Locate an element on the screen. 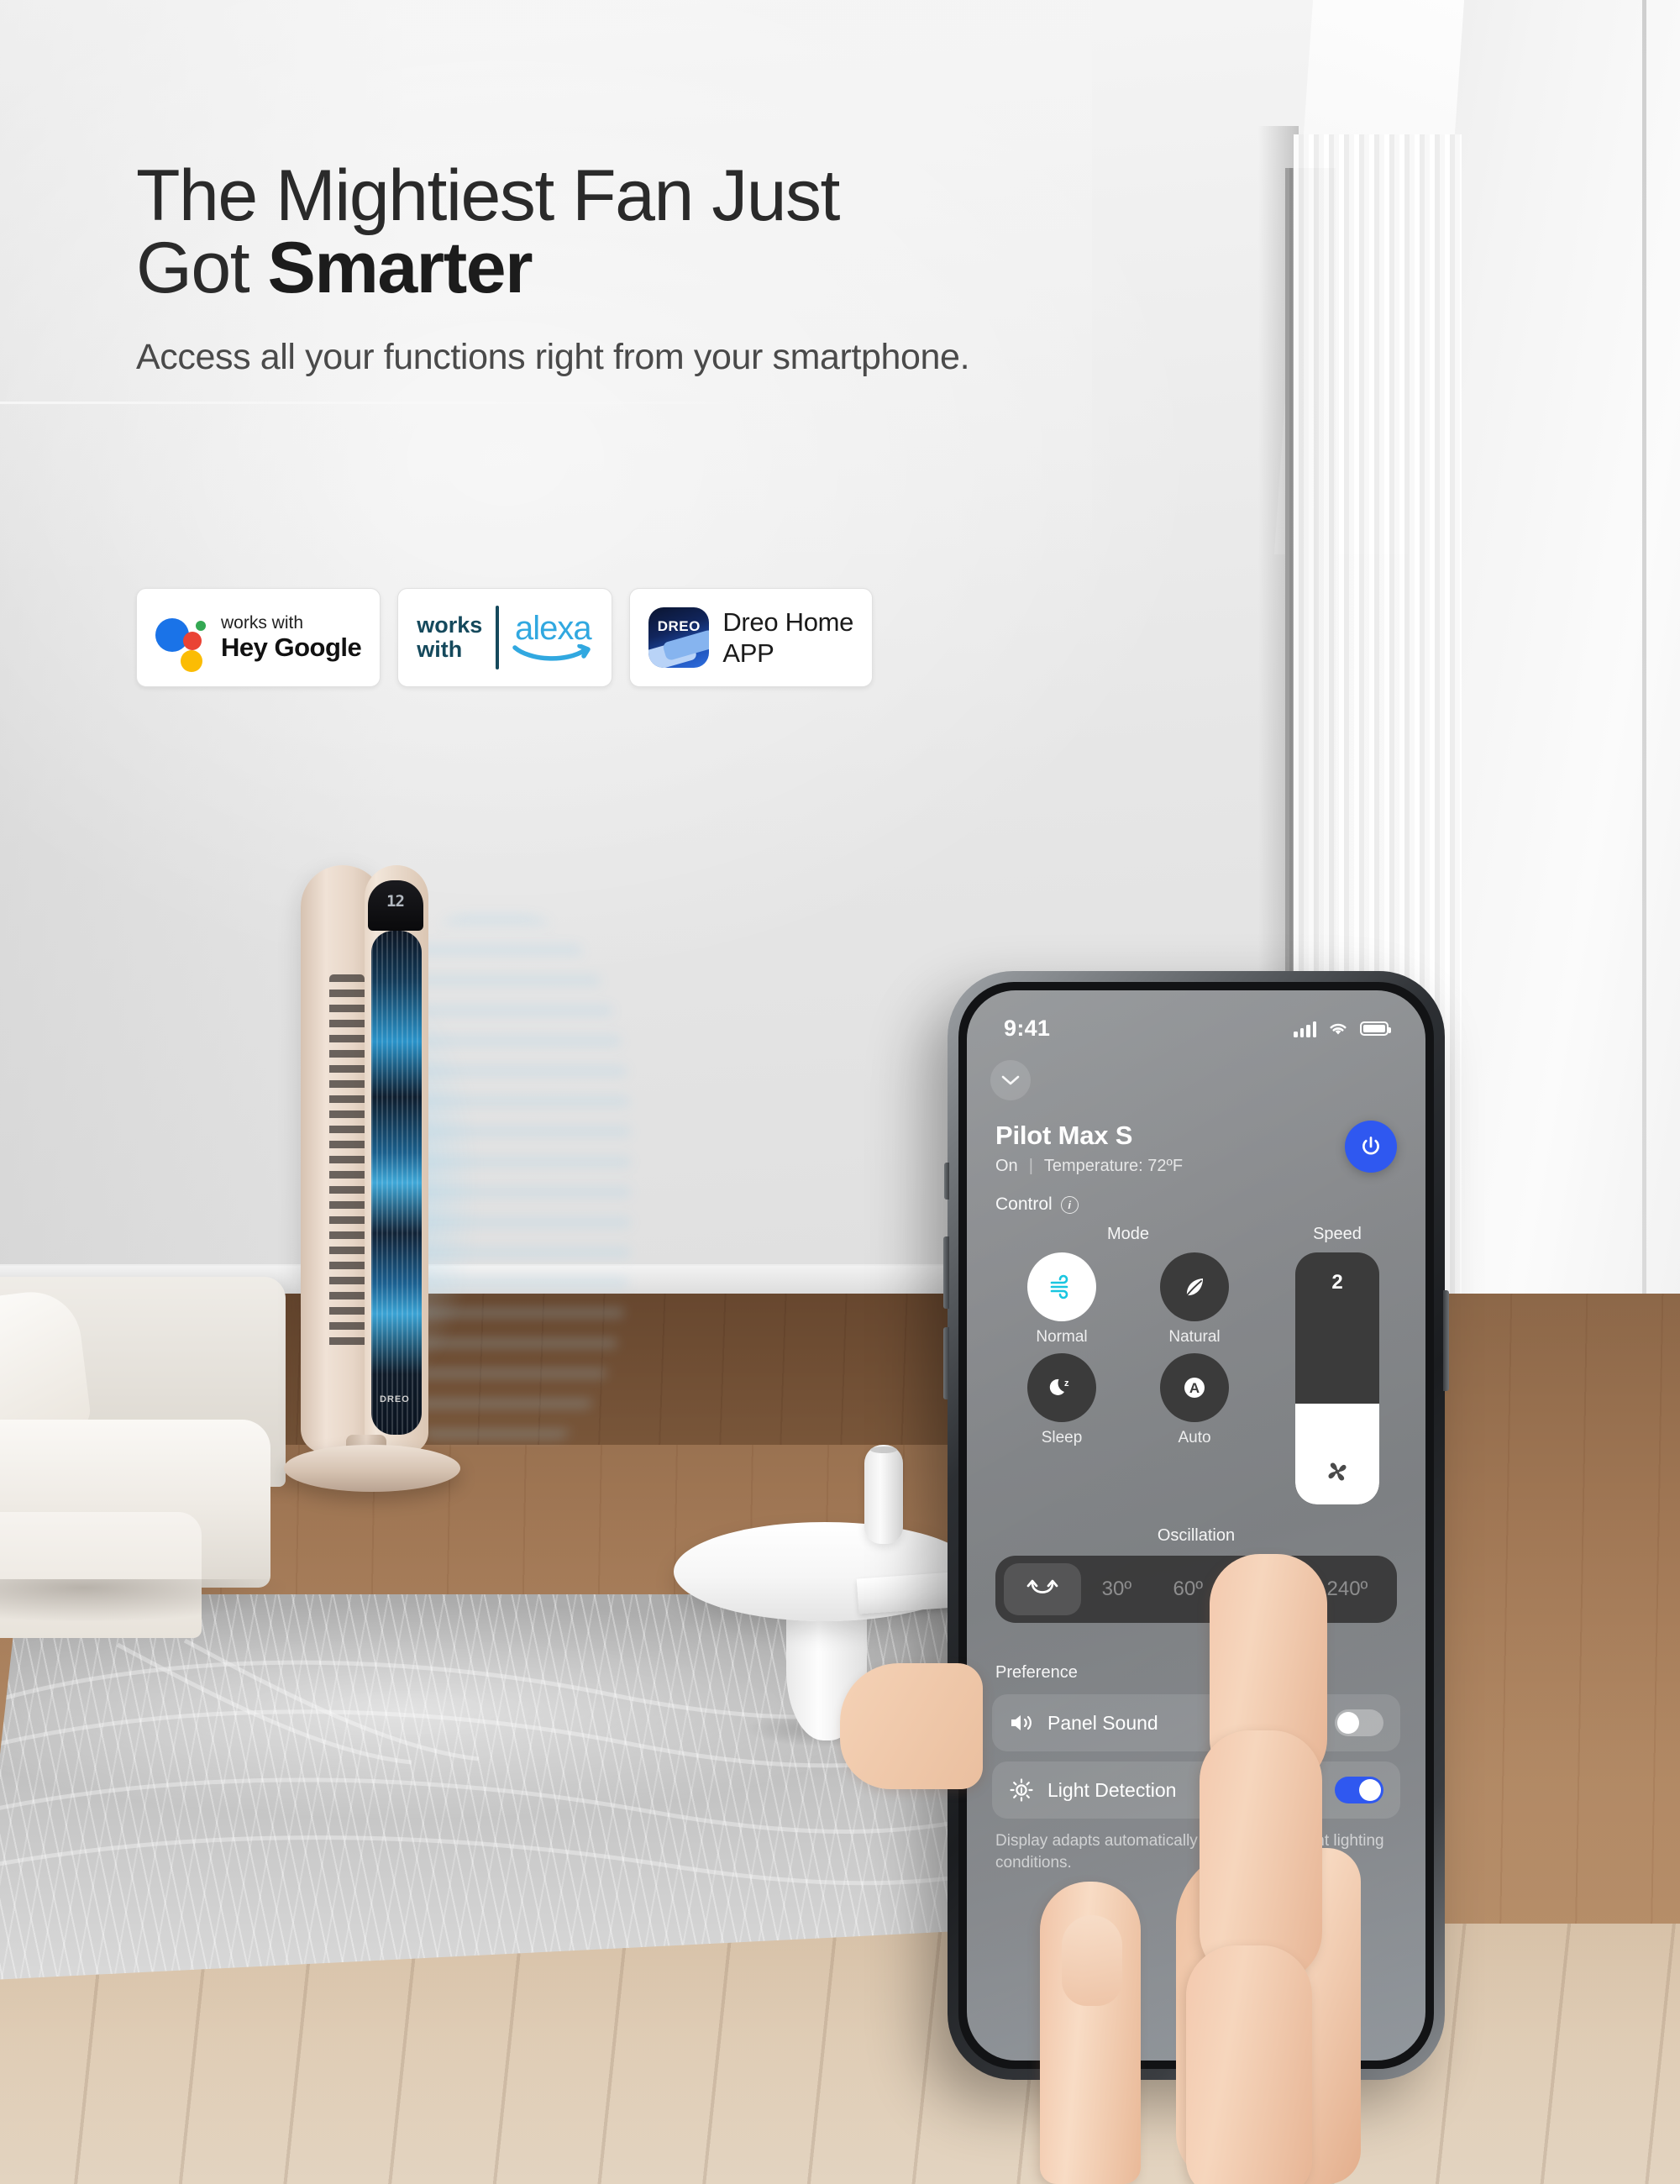 This screenshot has height=2184, width=1680. mode-auto-circle: A is located at coordinates (1194, 1387).